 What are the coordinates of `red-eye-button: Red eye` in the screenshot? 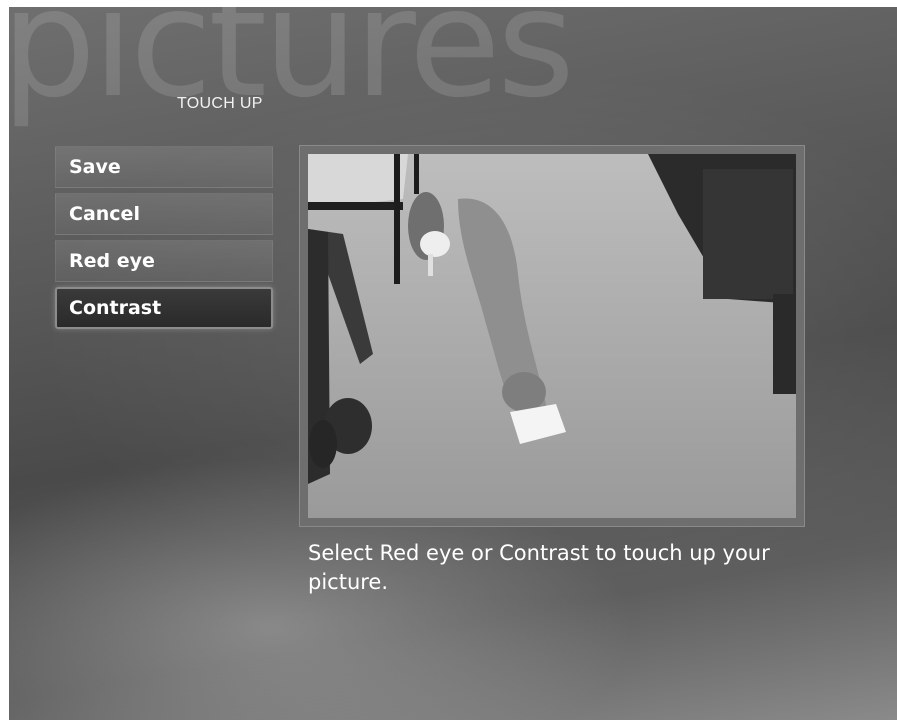 It's located at (164, 261).